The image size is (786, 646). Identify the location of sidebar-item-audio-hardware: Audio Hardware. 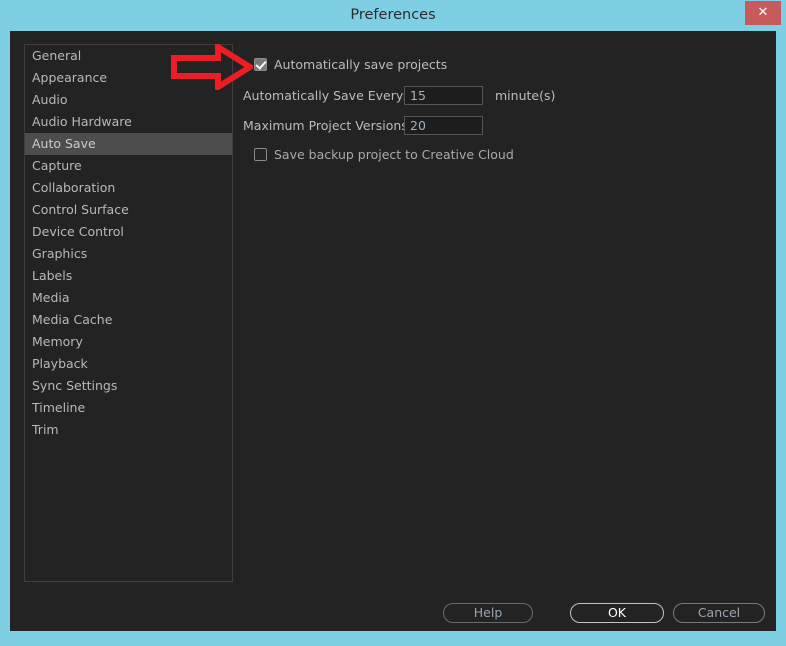
(128, 122).